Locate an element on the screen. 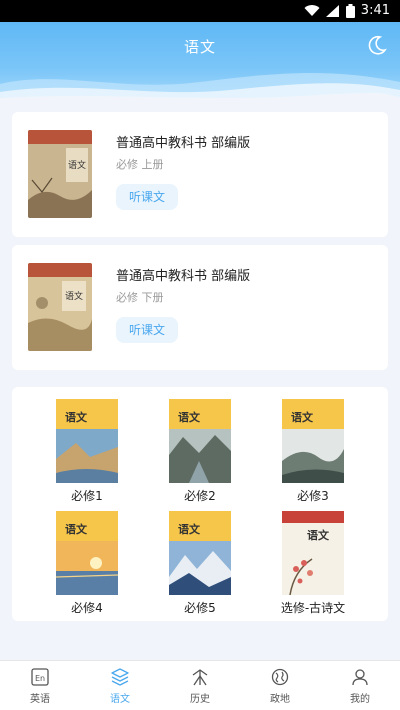  wifi-icon is located at coordinates (312, 10).